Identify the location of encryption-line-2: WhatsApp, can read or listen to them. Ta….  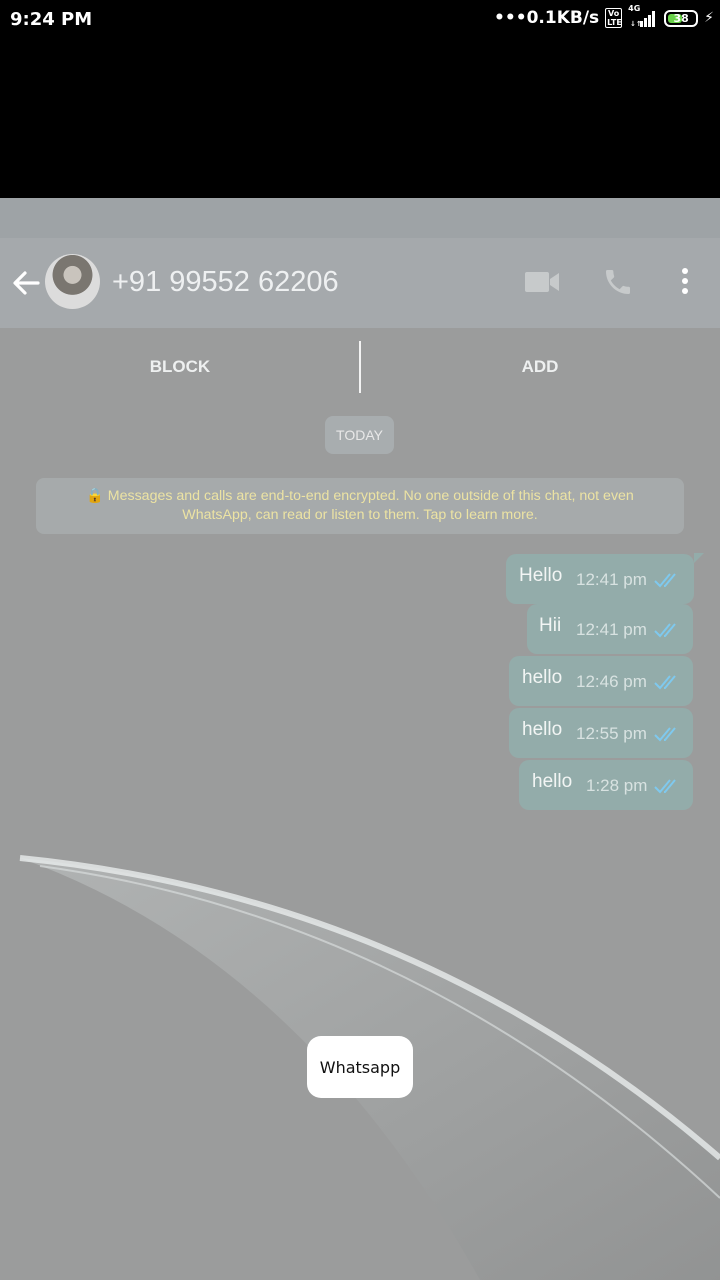
(360, 514).